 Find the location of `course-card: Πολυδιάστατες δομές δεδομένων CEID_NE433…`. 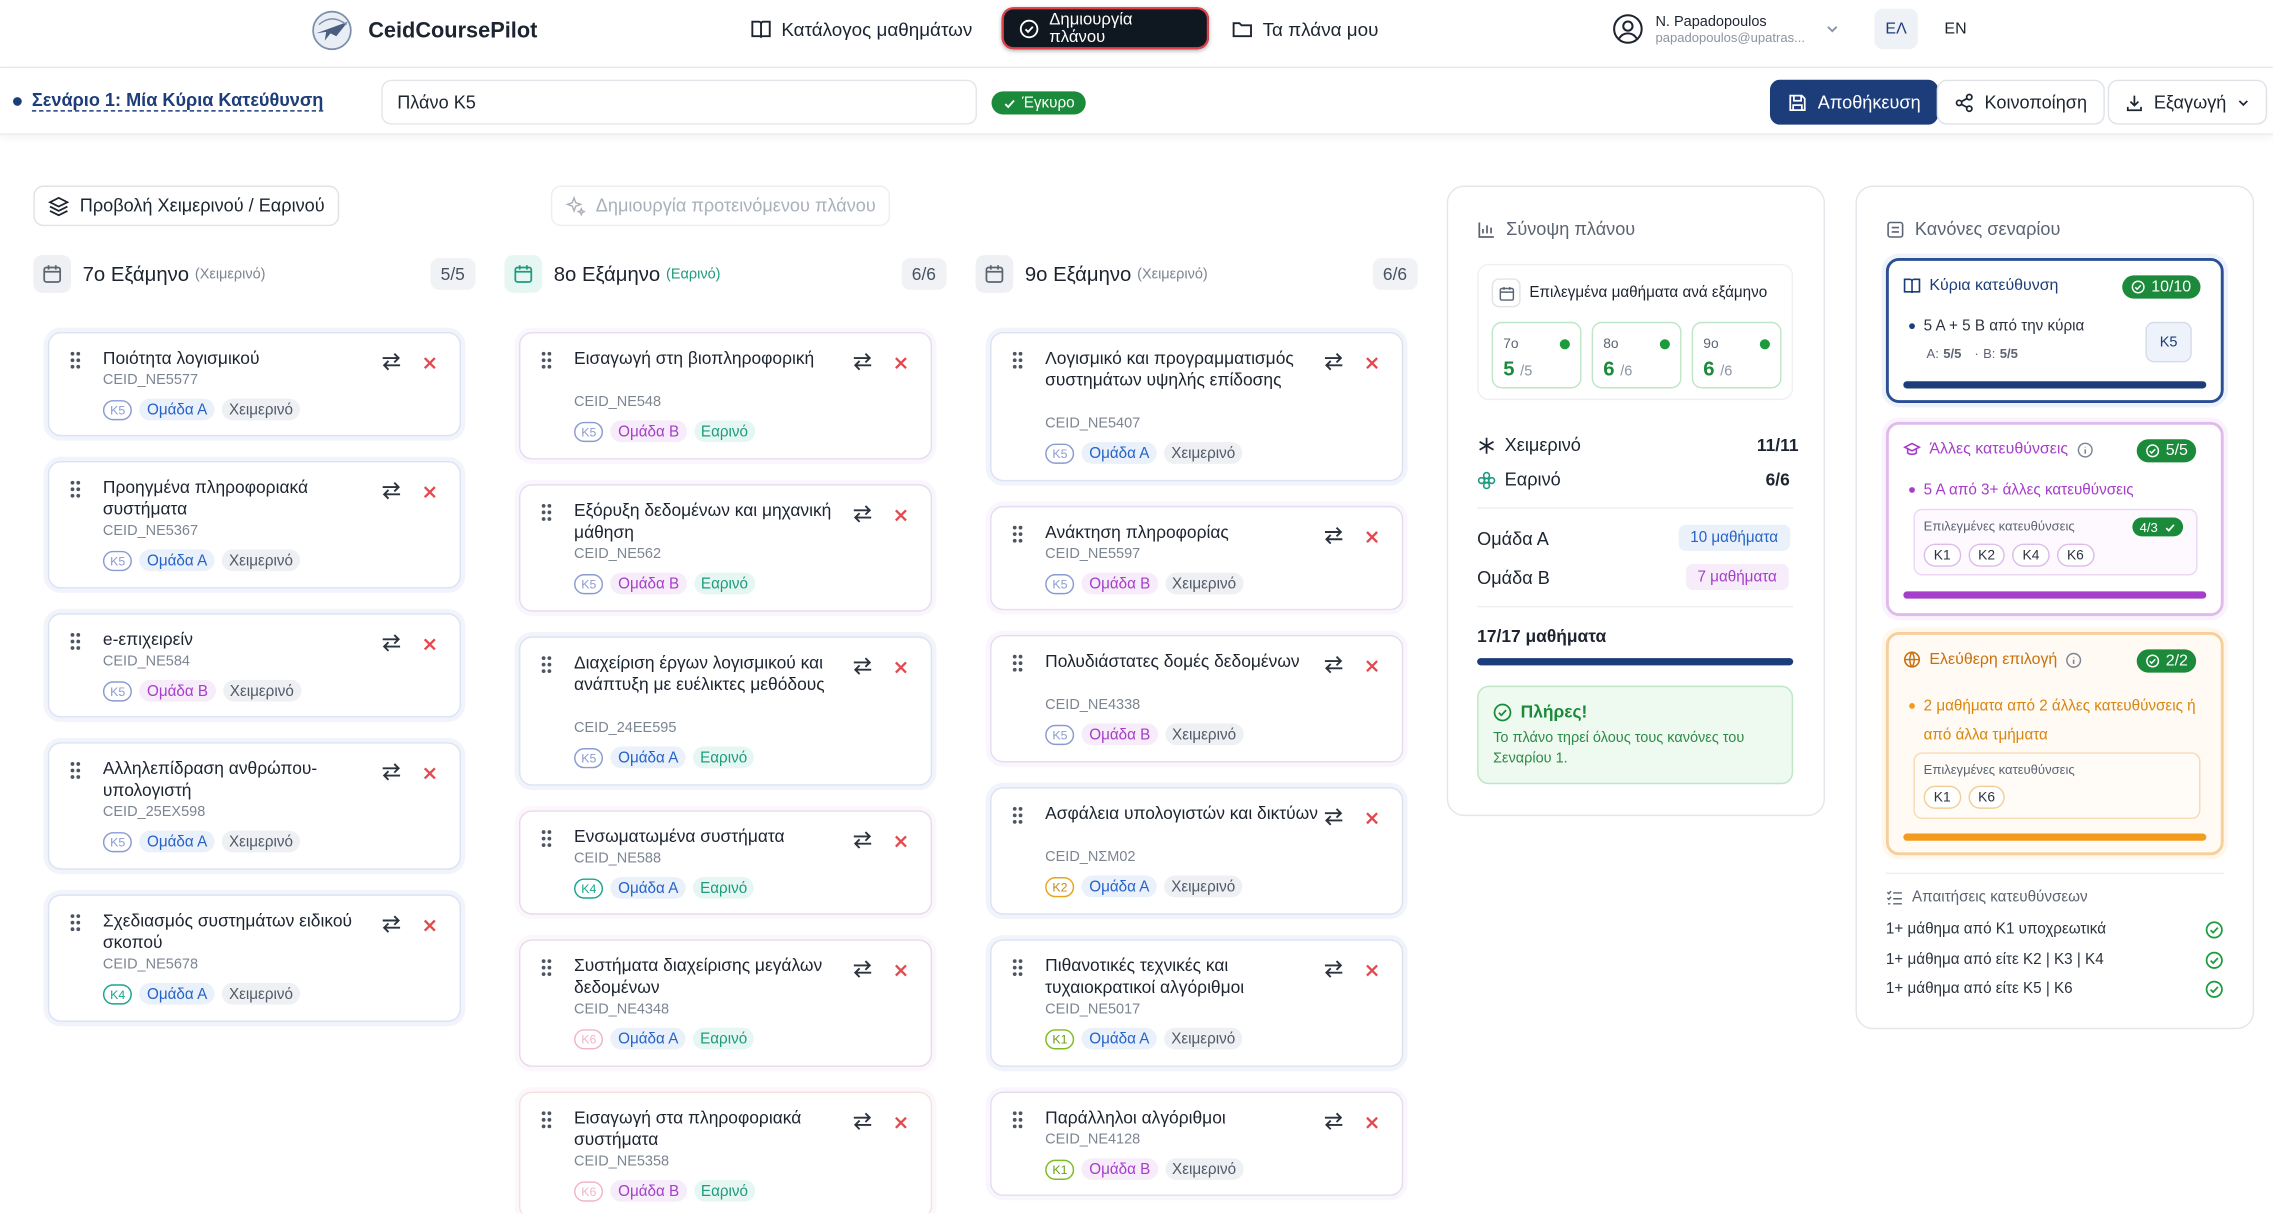

course-card: Πολυδιάστατες δομές δεδομένων CEID_NE433… is located at coordinates (1197, 698).